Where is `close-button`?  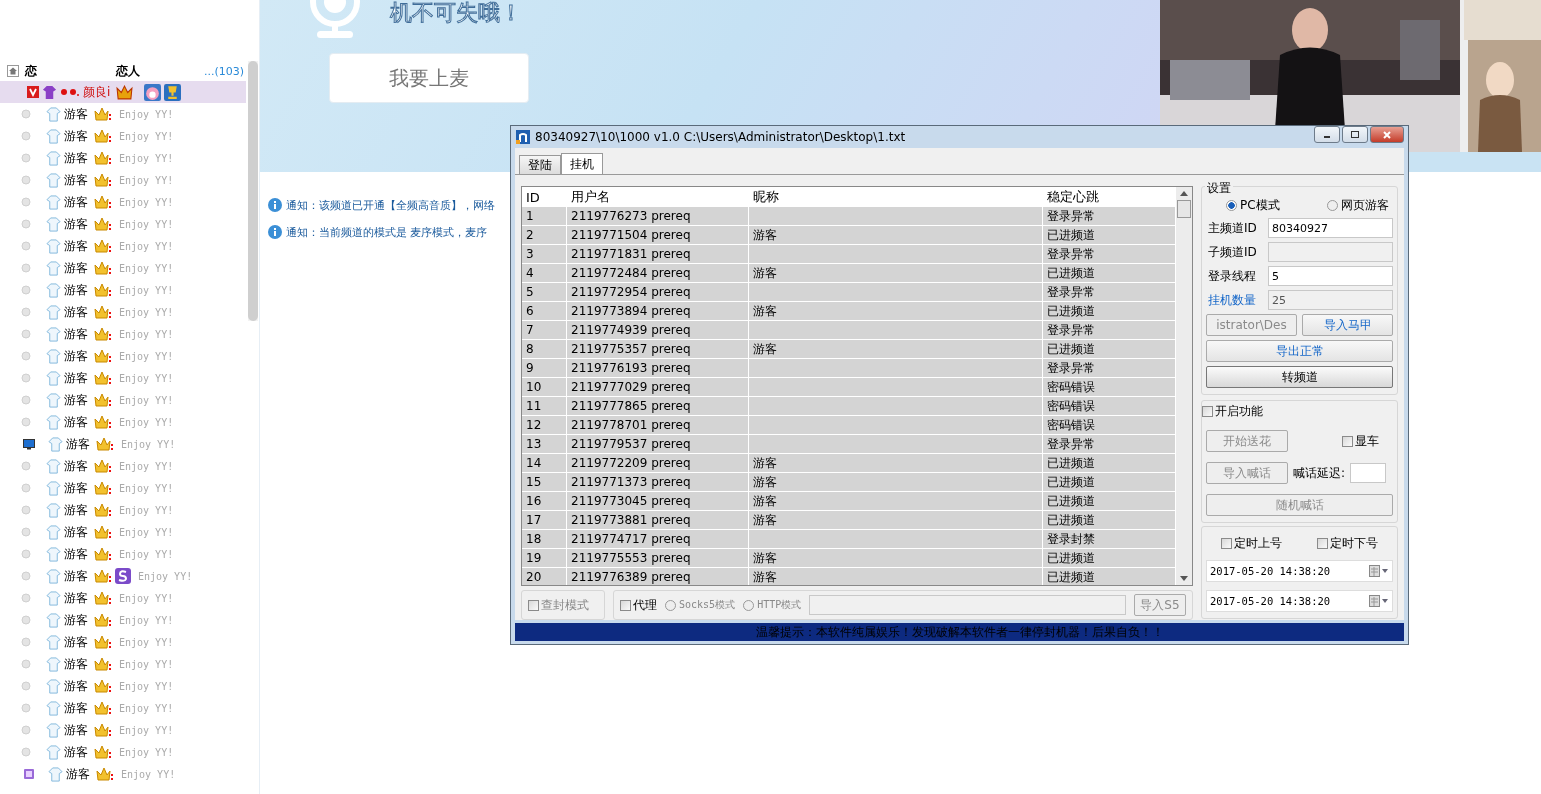 close-button is located at coordinates (1387, 135).